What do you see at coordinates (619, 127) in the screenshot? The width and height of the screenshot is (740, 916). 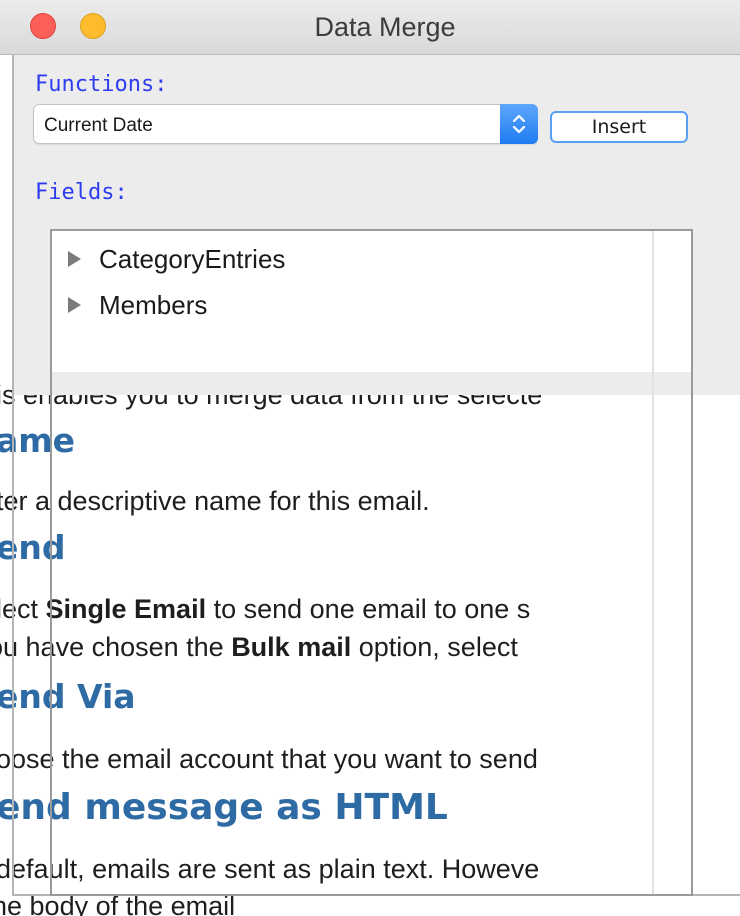 I see `insert-button: Insert` at bounding box center [619, 127].